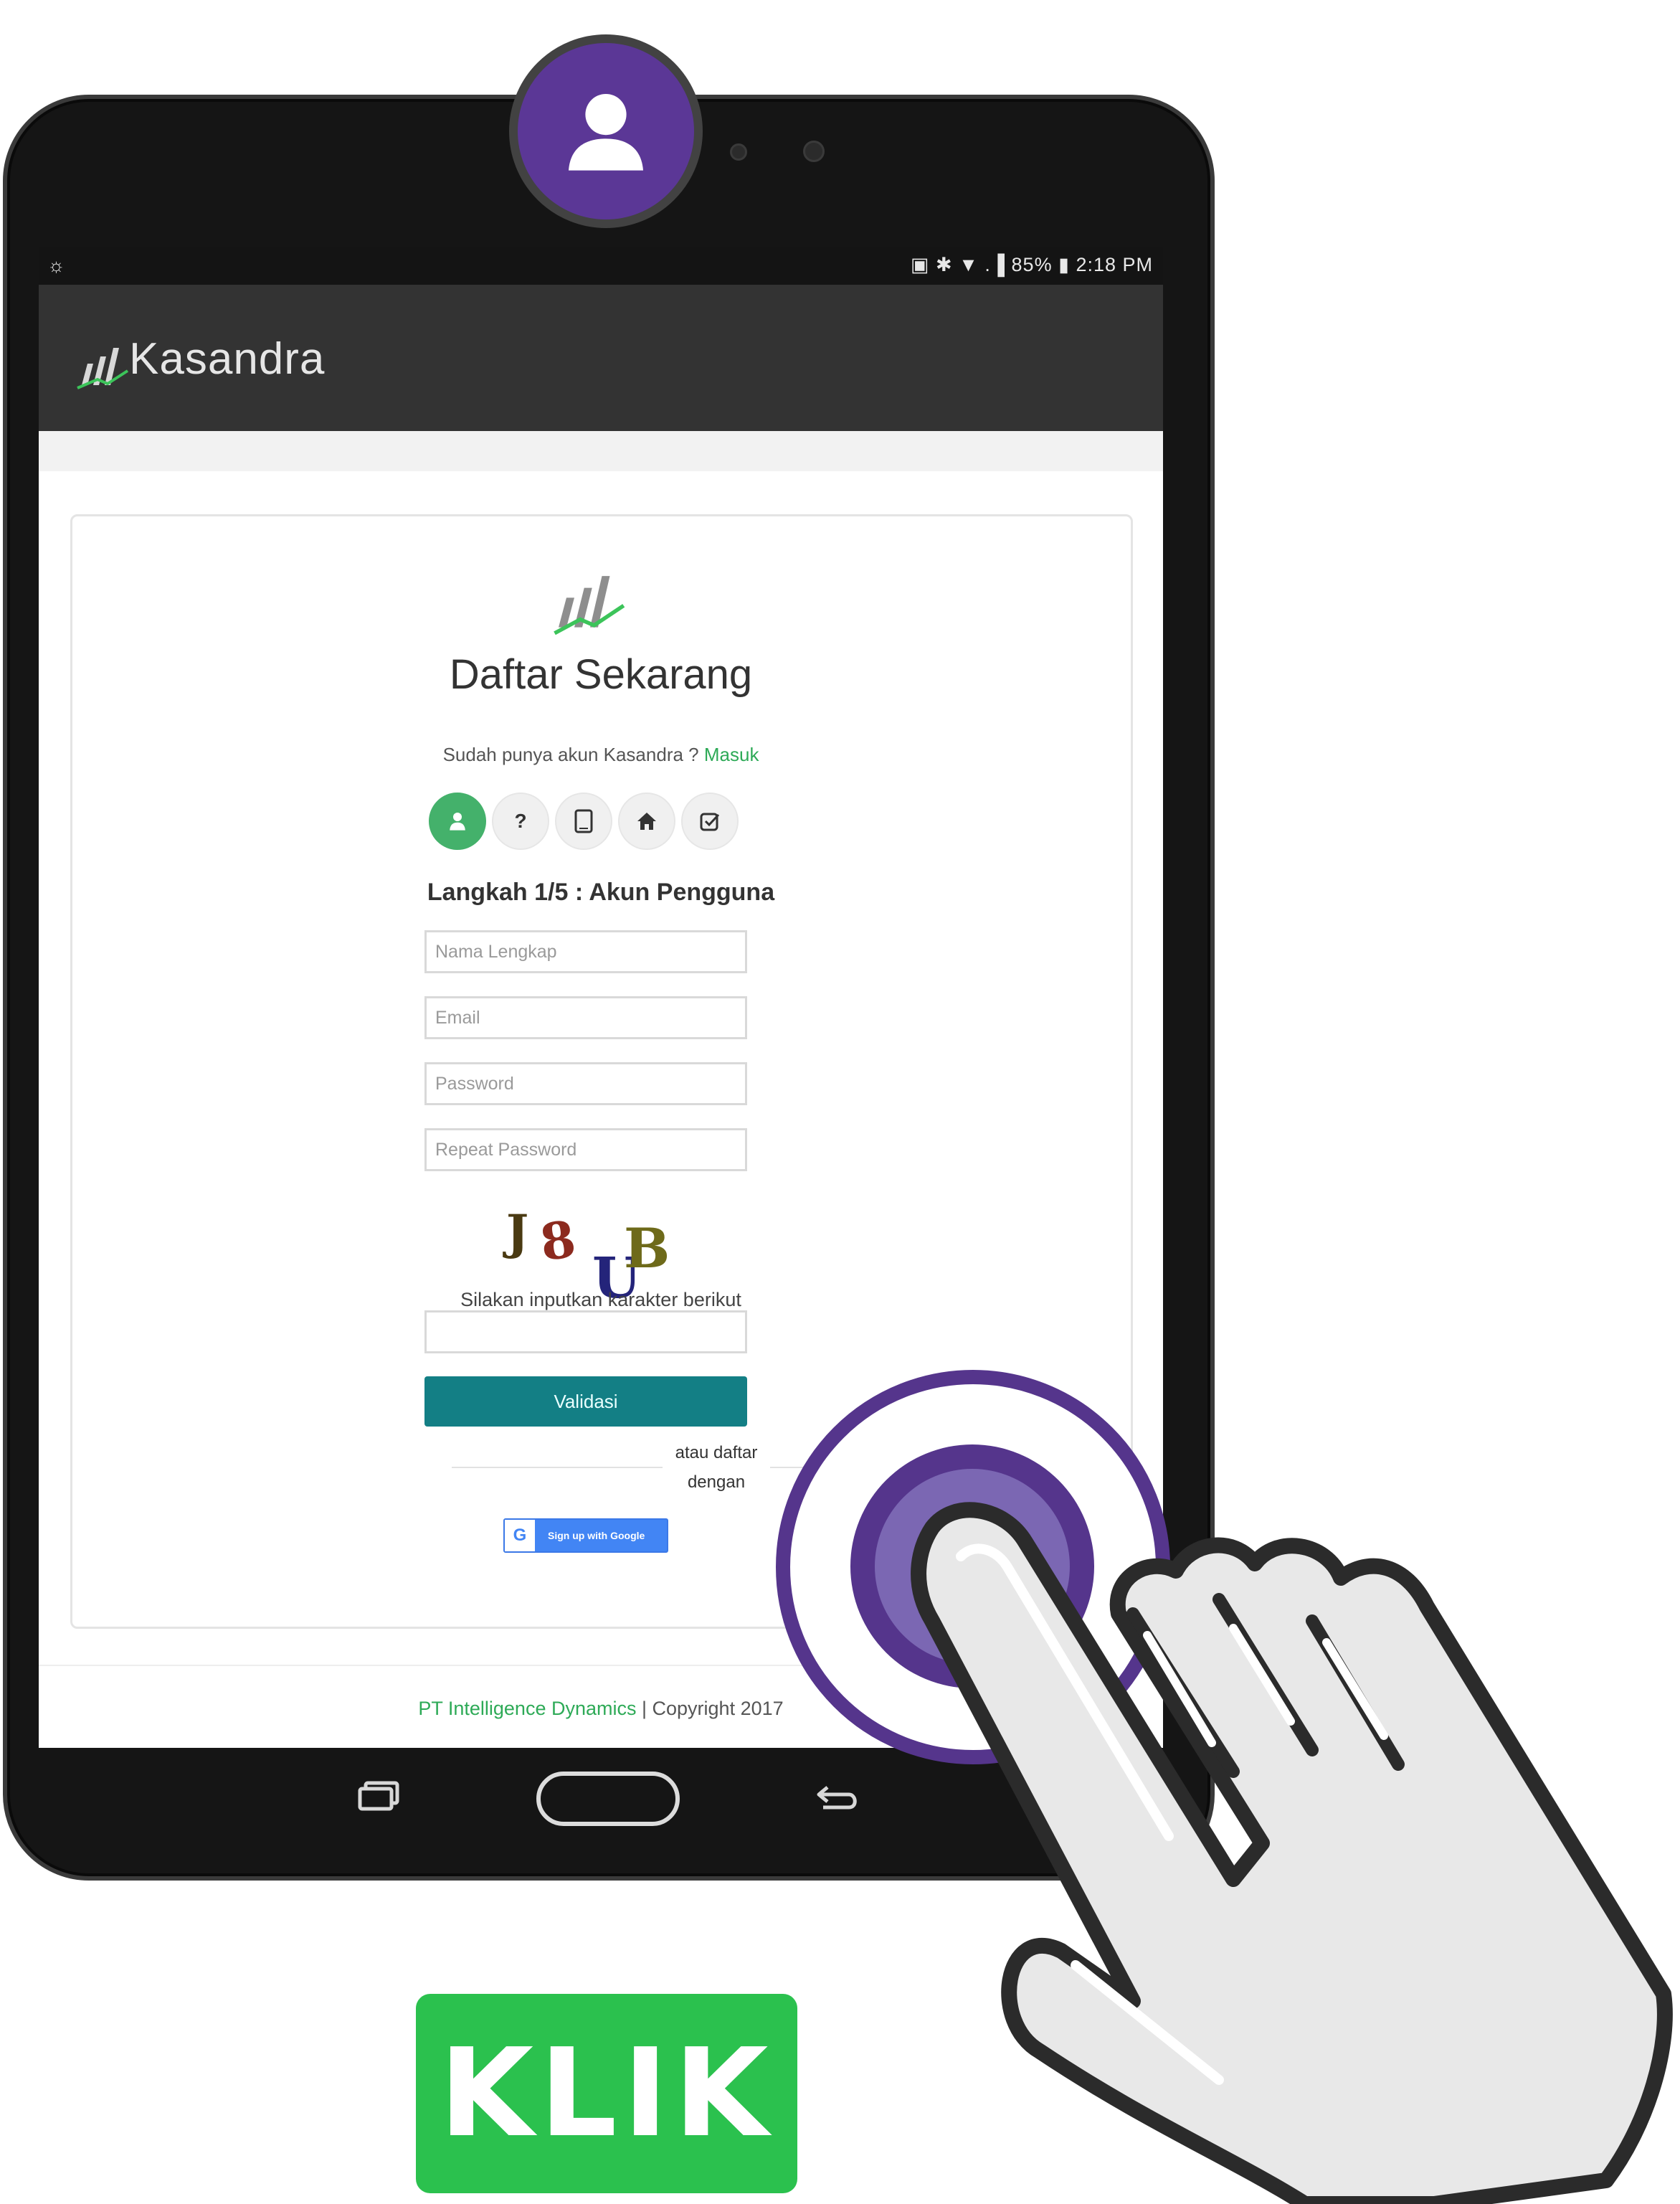  I want to click on pointing-hand-icon, so click(1292, 1853).